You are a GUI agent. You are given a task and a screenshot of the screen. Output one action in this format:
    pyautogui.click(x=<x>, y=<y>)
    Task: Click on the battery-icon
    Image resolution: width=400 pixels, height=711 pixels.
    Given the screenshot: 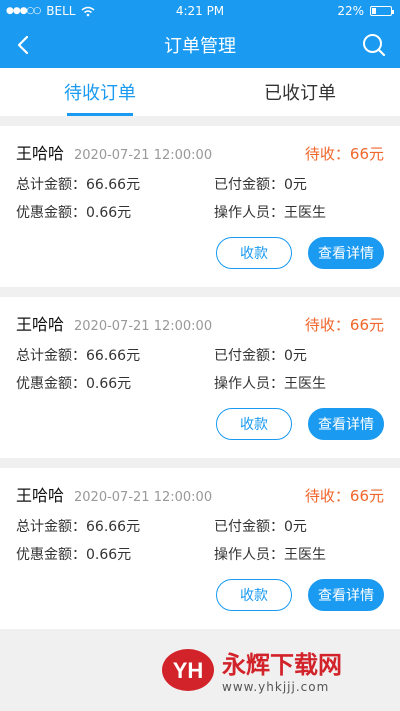 What is the action you would take?
    pyautogui.click(x=382, y=11)
    